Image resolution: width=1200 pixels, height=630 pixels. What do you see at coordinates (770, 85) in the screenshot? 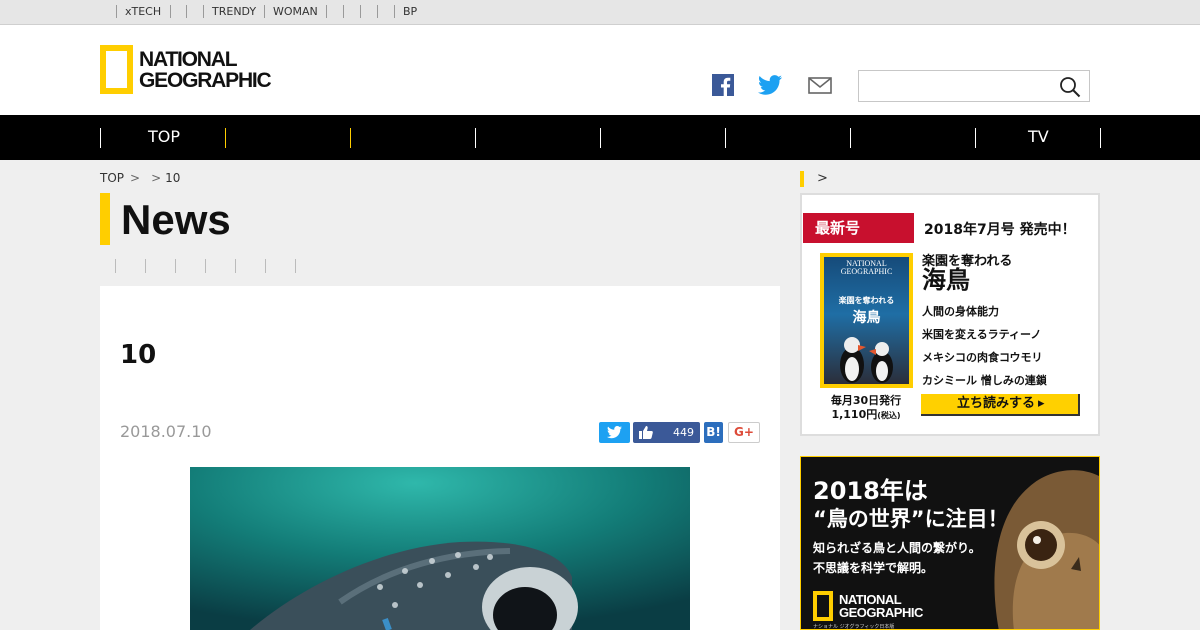
I see `twitter-icon` at bounding box center [770, 85].